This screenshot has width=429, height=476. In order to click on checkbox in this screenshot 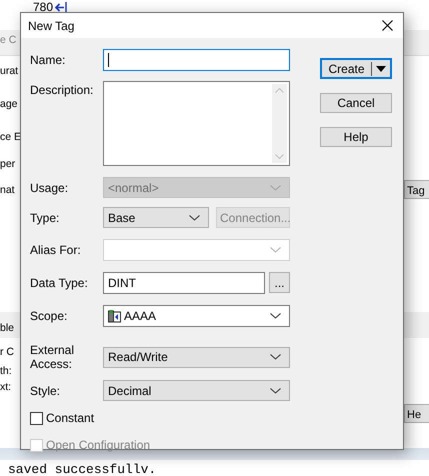, I will do `click(36, 418)`.